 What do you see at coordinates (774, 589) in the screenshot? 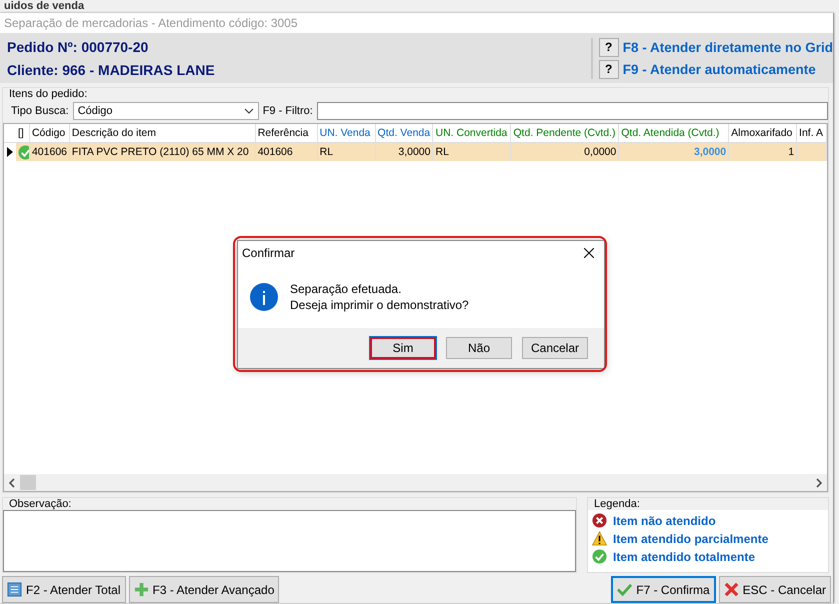
I see `footer-button: ESC - Cancelar` at bounding box center [774, 589].